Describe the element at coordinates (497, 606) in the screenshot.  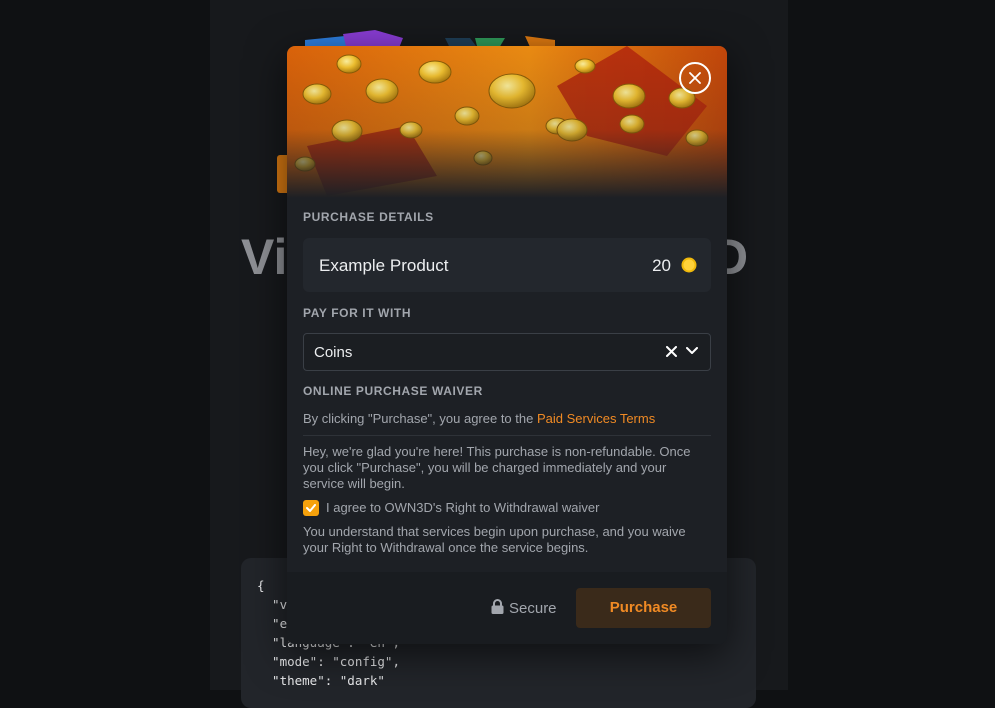
I see `lock-icon` at that location.